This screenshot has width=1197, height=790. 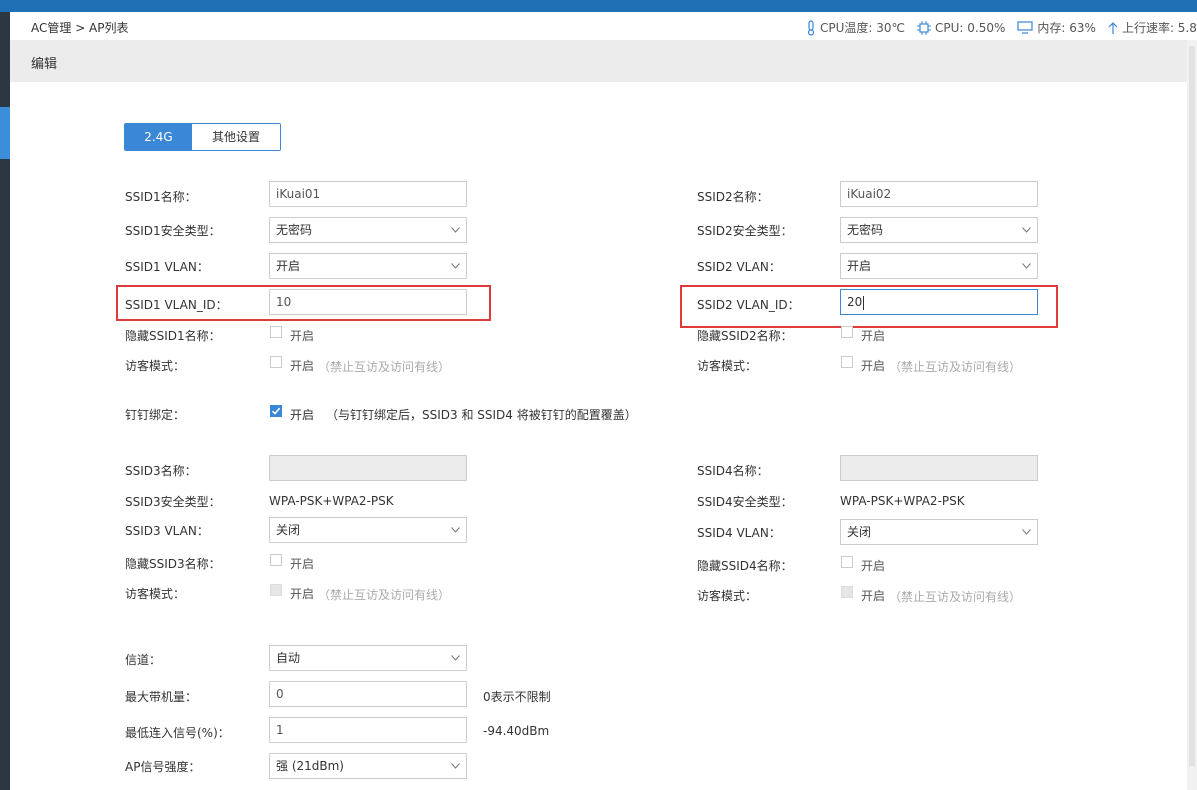 I want to click on ssid2-vlan-value: 开启, so click(x=859, y=266).